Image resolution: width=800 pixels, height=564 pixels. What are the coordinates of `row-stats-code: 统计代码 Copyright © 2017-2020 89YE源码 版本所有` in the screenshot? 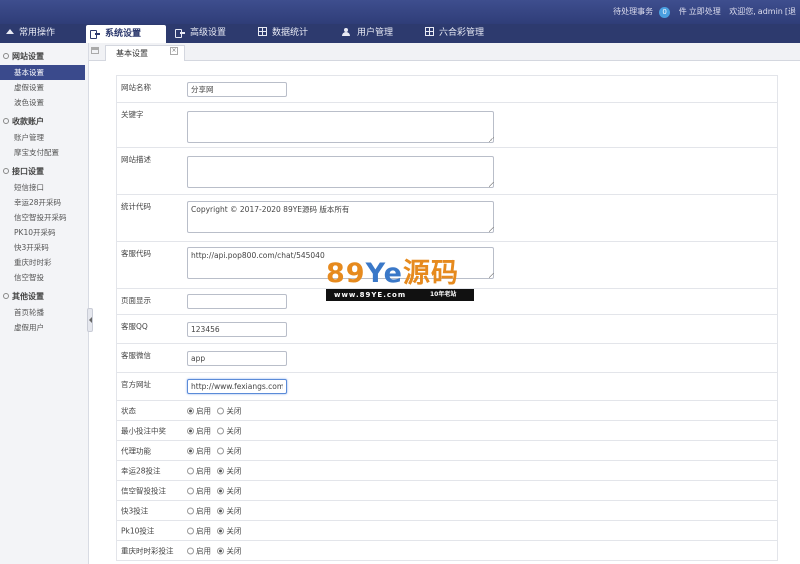 It's located at (447, 218).